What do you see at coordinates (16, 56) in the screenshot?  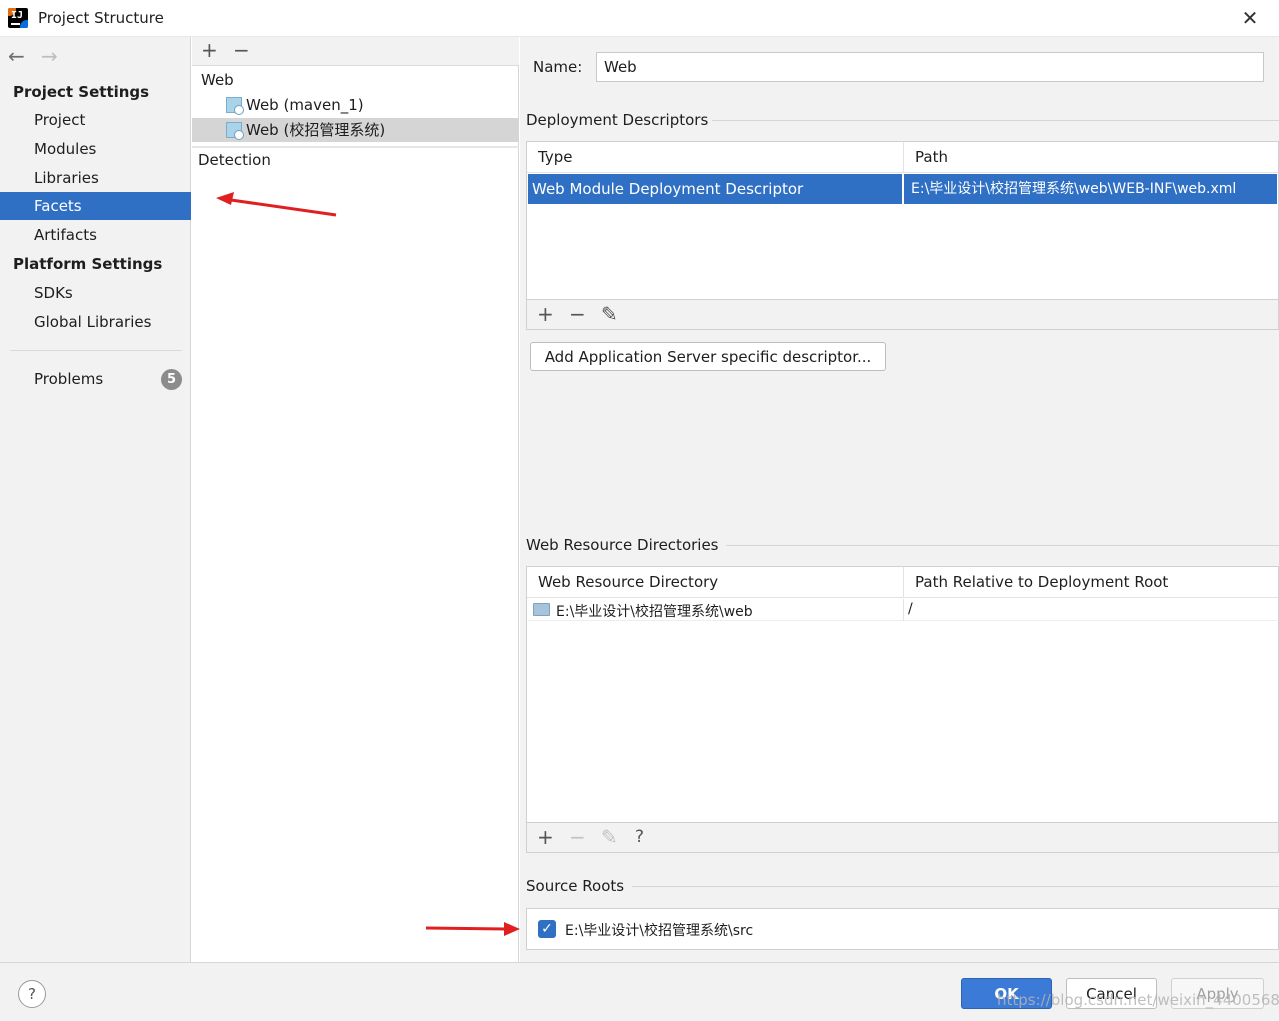 I see `back-arrow-icon: ←` at bounding box center [16, 56].